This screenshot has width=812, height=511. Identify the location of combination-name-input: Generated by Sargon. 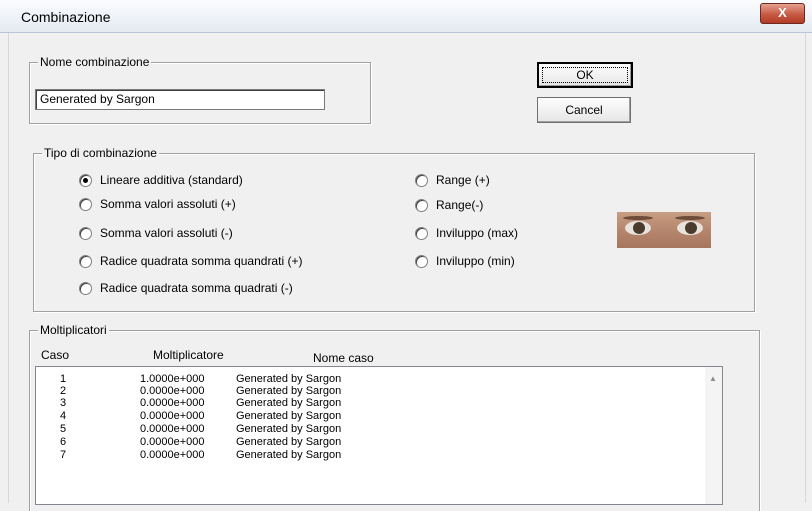
(180, 99).